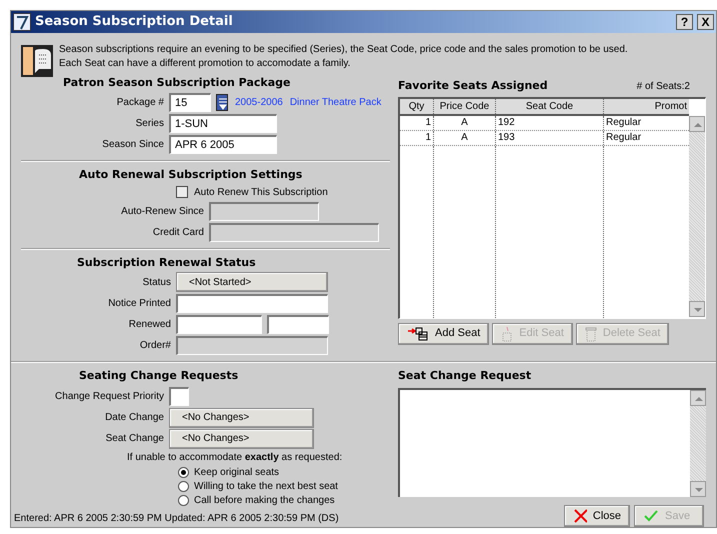  I want to click on section-heading: Seating Change Requests, so click(159, 376).